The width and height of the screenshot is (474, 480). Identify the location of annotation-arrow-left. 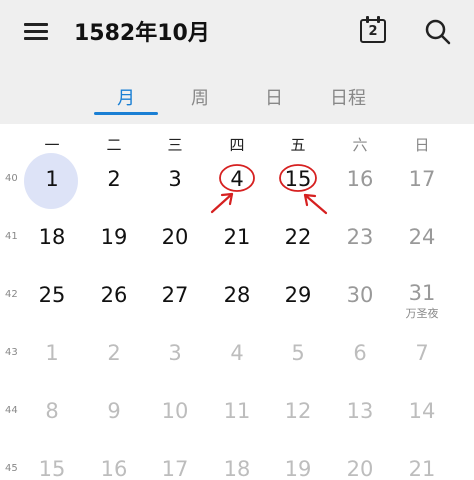
(222, 203).